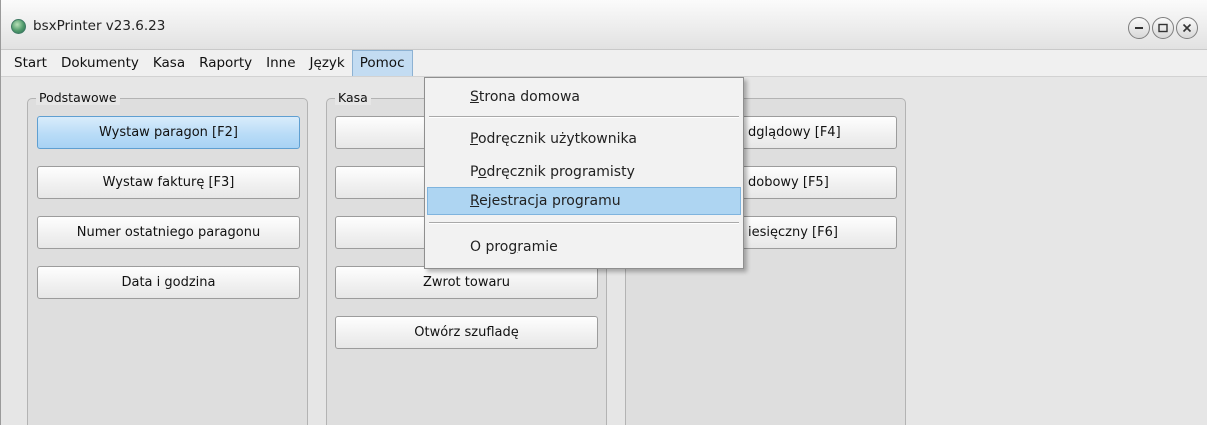 The height and width of the screenshot is (425, 1207). I want to click on app-logo-icon, so click(18, 26).